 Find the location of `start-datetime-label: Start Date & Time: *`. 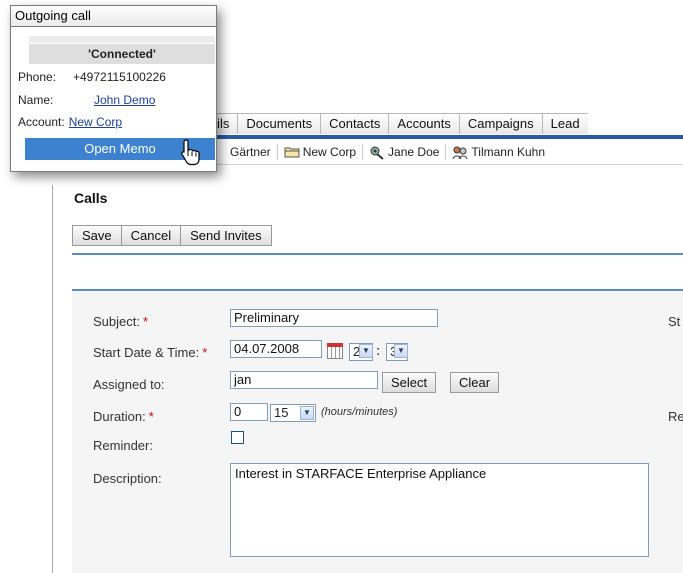

start-datetime-label: Start Date & Time: * is located at coordinates (150, 352).